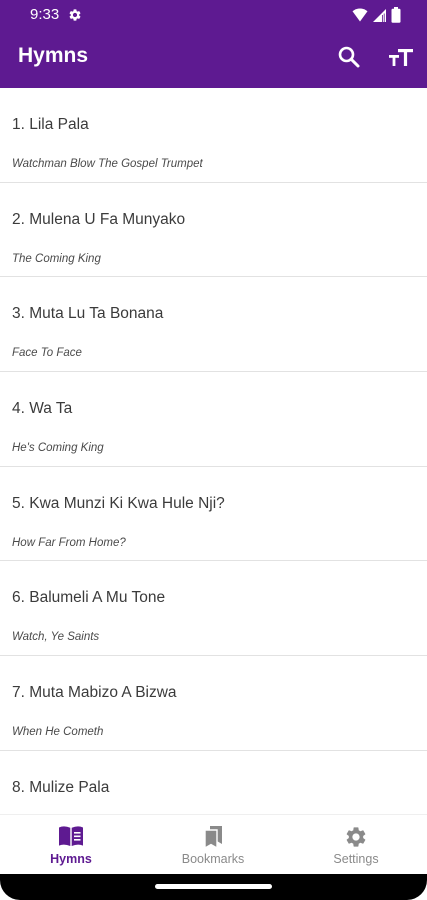 Image resolution: width=427 pixels, height=900 pixels. I want to click on page-title: Hymns, so click(53, 55).